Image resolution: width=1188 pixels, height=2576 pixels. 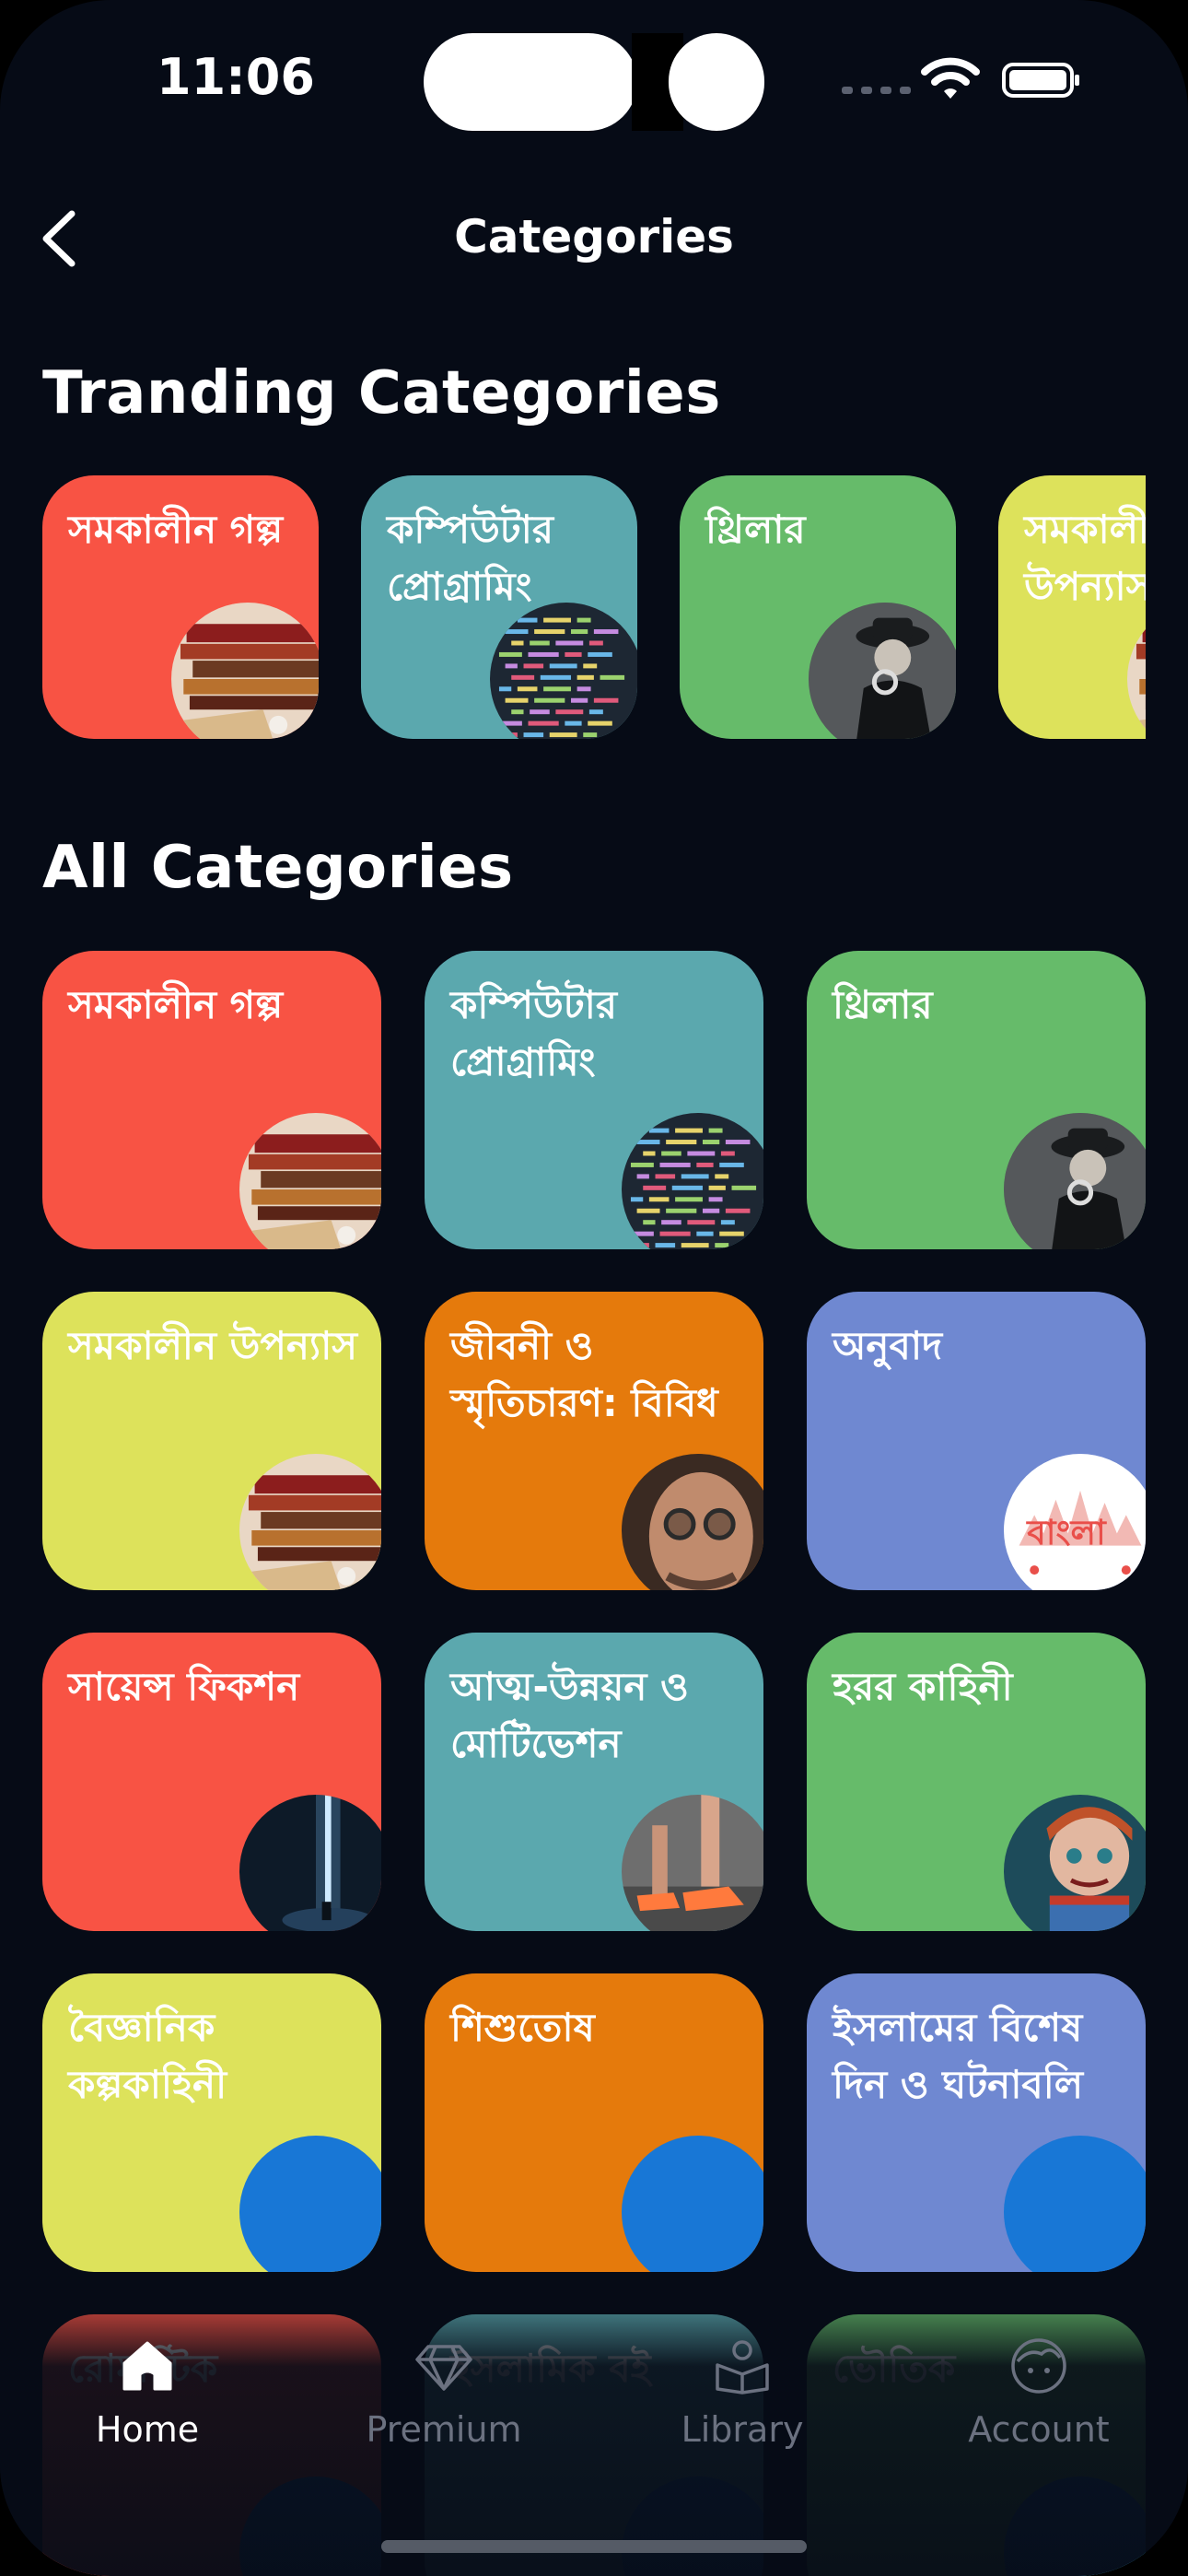 What do you see at coordinates (1066, 1532) in the screenshot?
I see `bangla-logo-text: বাংলা` at bounding box center [1066, 1532].